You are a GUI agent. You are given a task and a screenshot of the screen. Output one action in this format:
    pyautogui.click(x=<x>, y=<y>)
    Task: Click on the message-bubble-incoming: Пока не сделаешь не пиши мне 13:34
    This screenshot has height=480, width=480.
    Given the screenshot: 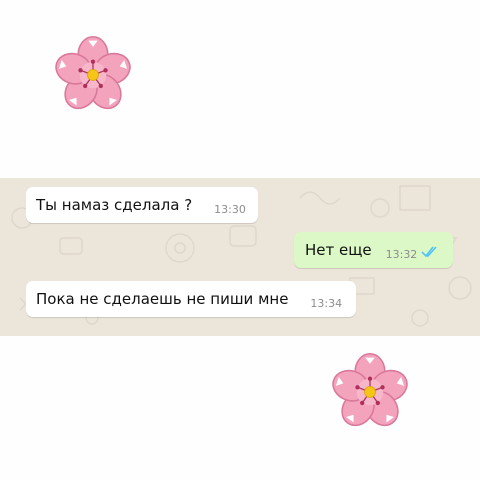 What is the action you would take?
    pyautogui.click(x=191, y=299)
    